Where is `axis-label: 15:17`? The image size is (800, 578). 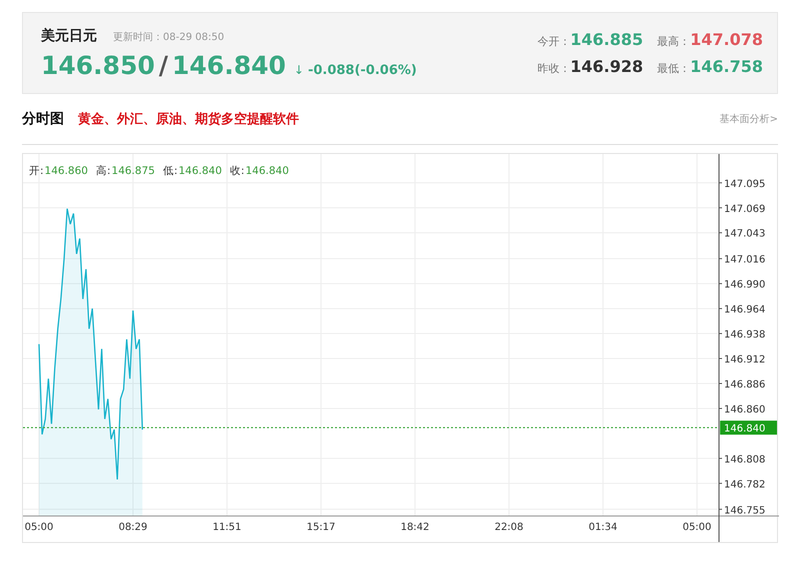 axis-label: 15:17 is located at coordinates (321, 527).